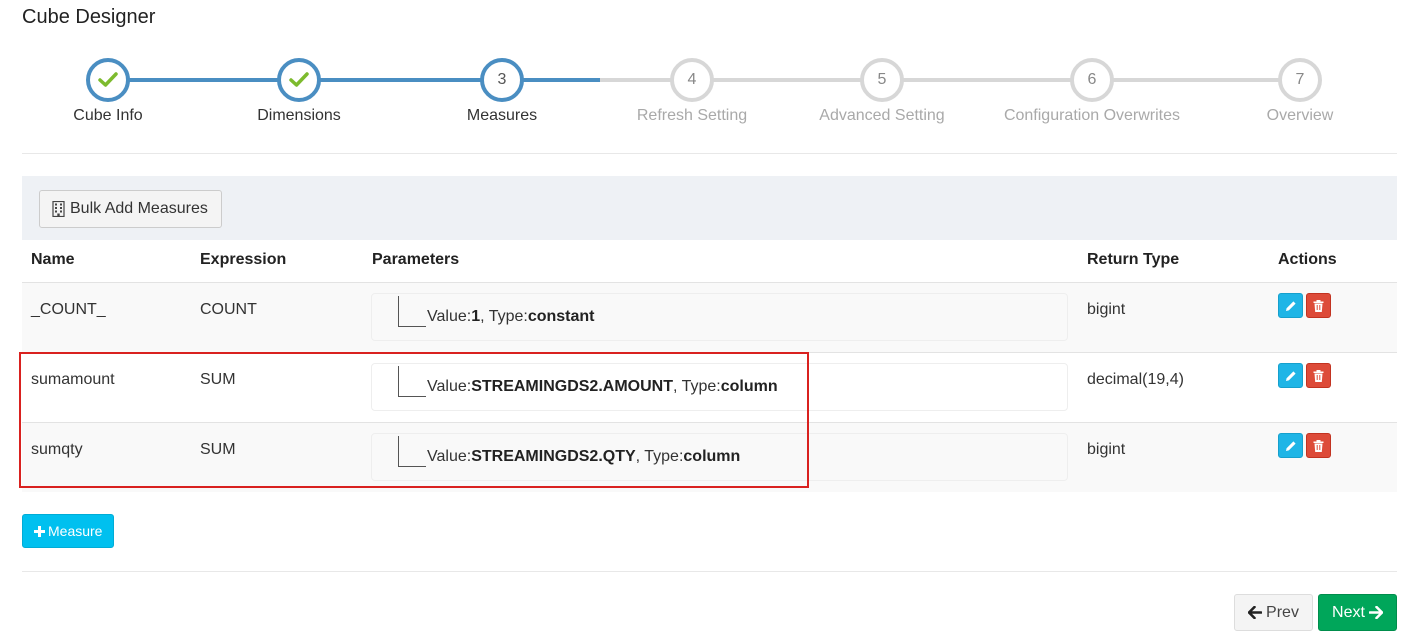 This screenshot has width=1406, height=637. Describe the element at coordinates (139, 208) in the screenshot. I see `bulk-add-label: Bulk Add Measures` at that location.